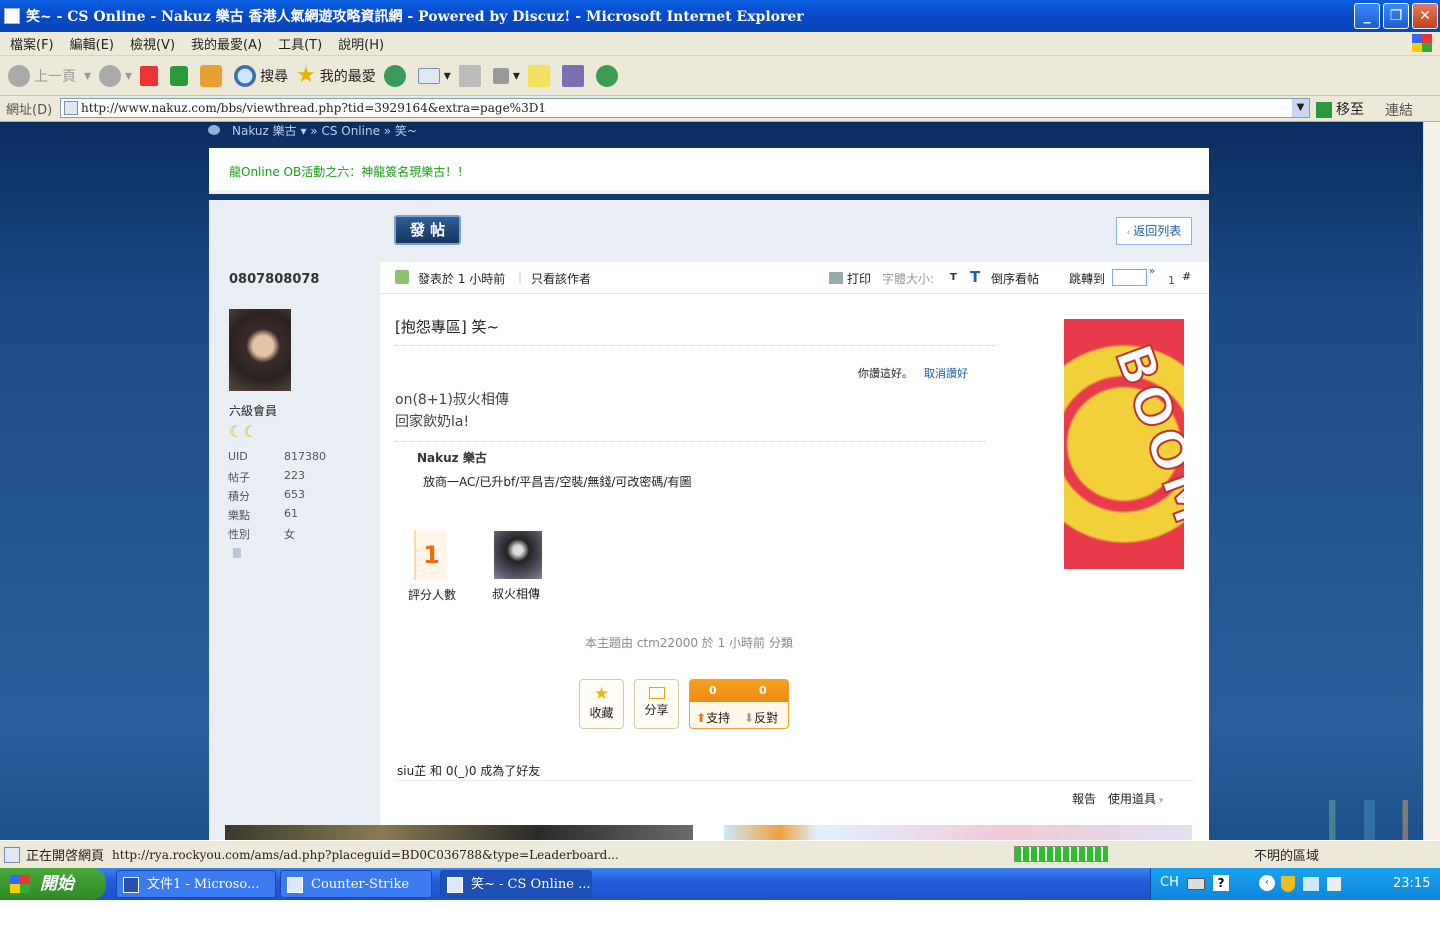 The image size is (1440, 927). Describe the element at coordinates (181, 75) in the screenshot. I see `refresh-button` at that location.